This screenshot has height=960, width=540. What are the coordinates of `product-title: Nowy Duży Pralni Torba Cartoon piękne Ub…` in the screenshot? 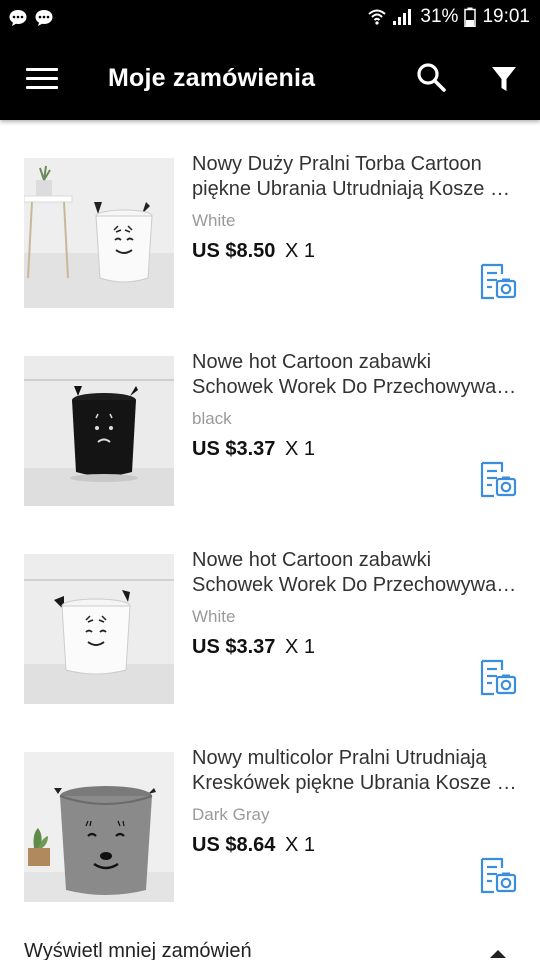 It's located at (355, 177).